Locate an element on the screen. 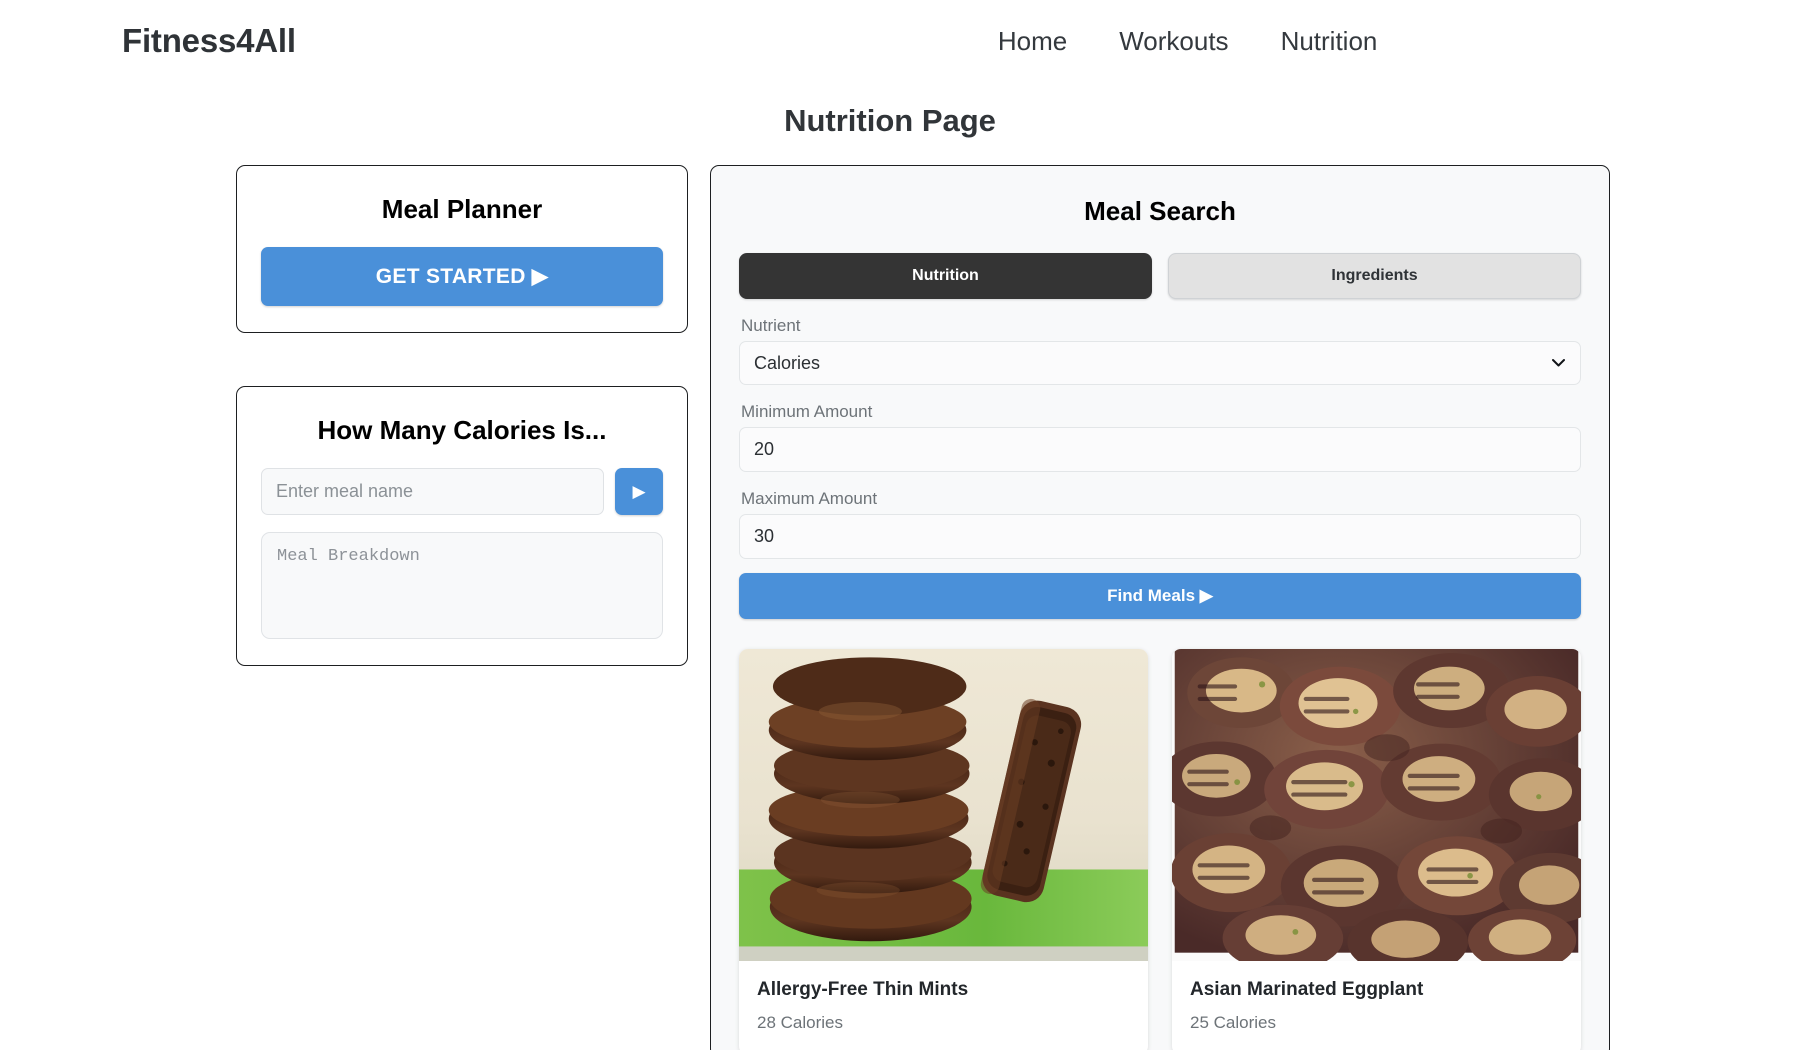  meal-name: Allergy-Free Thin Mints is located at coordinates (863, 989).